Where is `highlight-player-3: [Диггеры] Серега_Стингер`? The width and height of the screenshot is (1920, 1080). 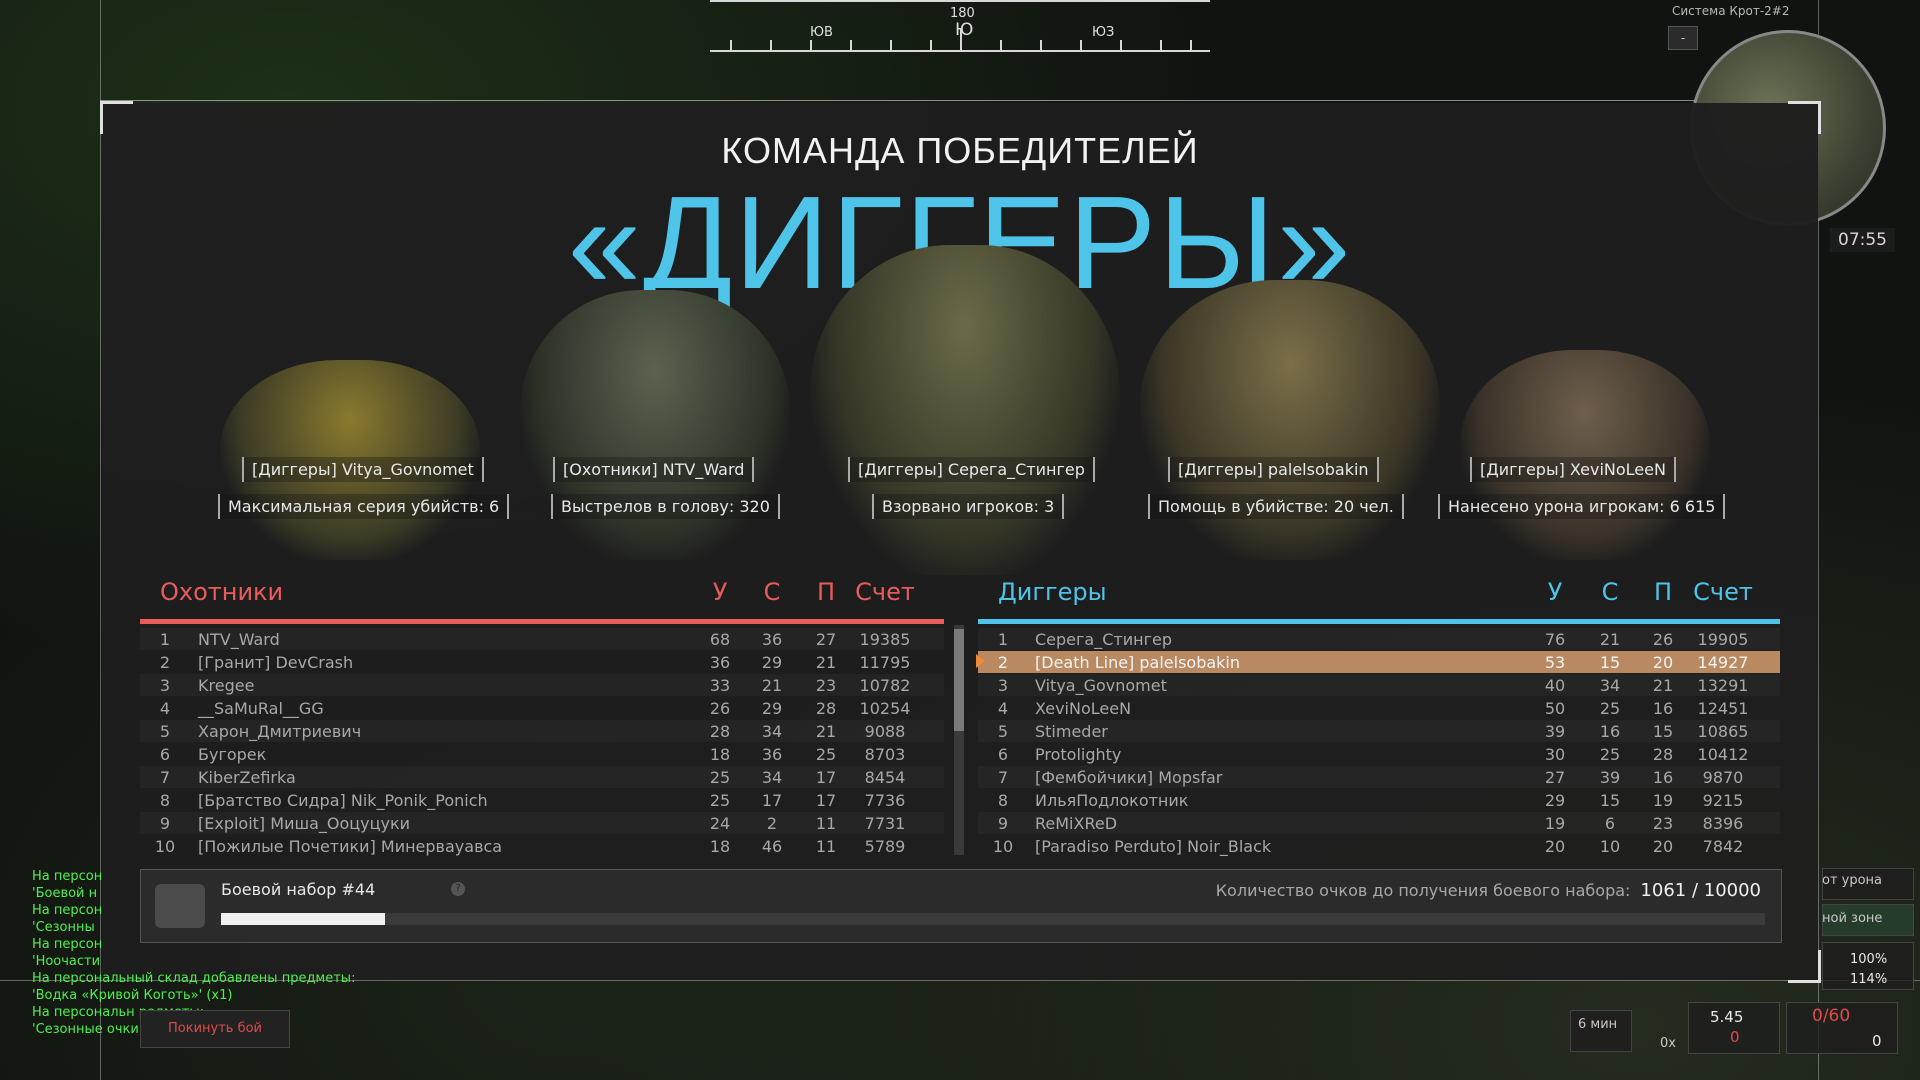 highlight-player-3: [Диггеры] Серега_Стингер is located at coordinates (971, 469).